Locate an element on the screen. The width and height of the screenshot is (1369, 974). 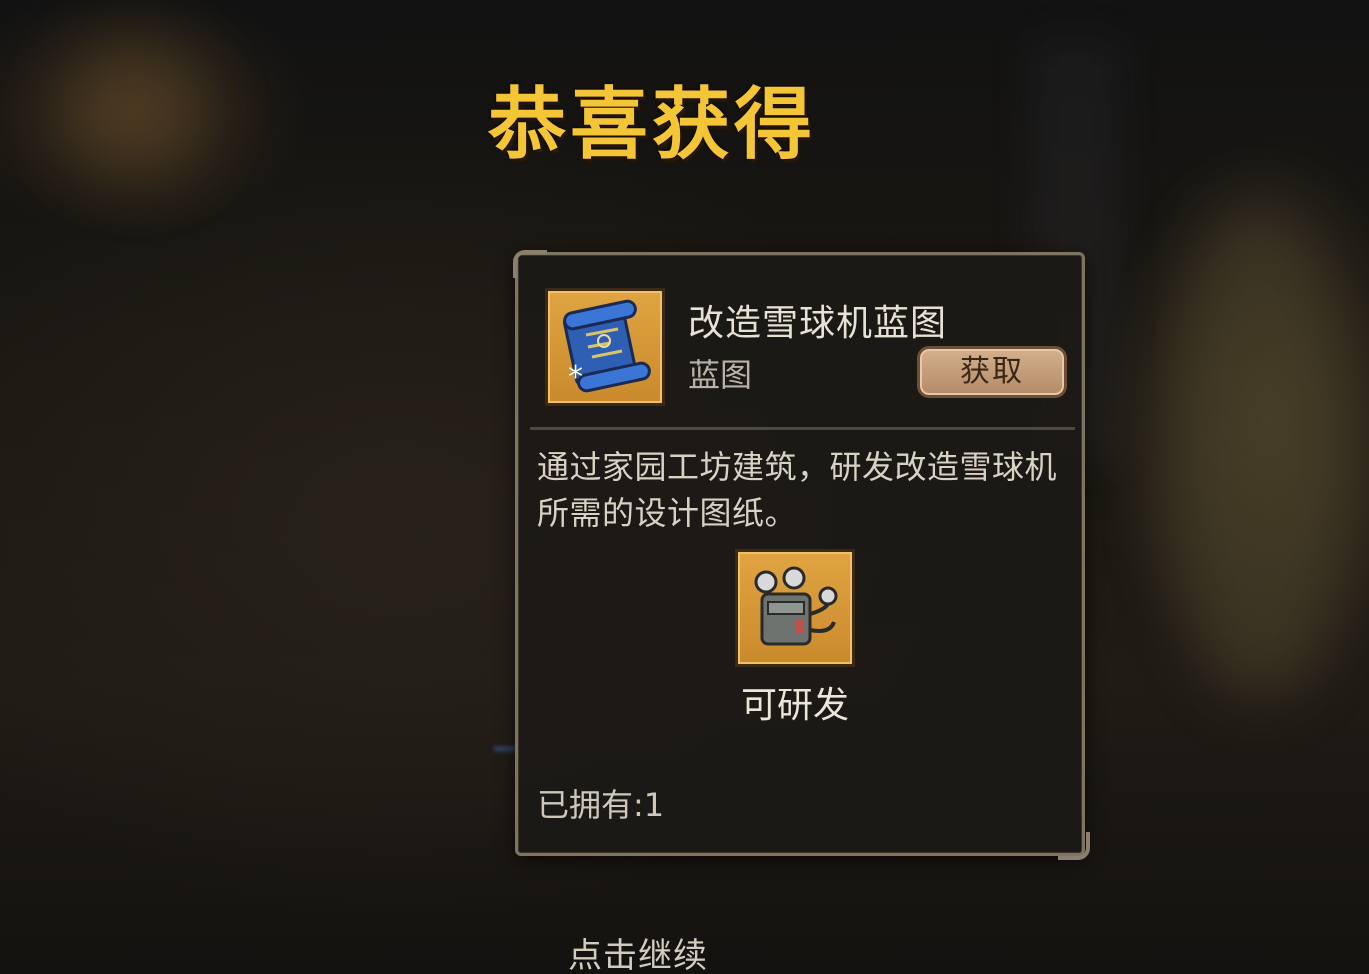
item-name: 改造雪球机蓝图 is located at coordinates (818, 323).